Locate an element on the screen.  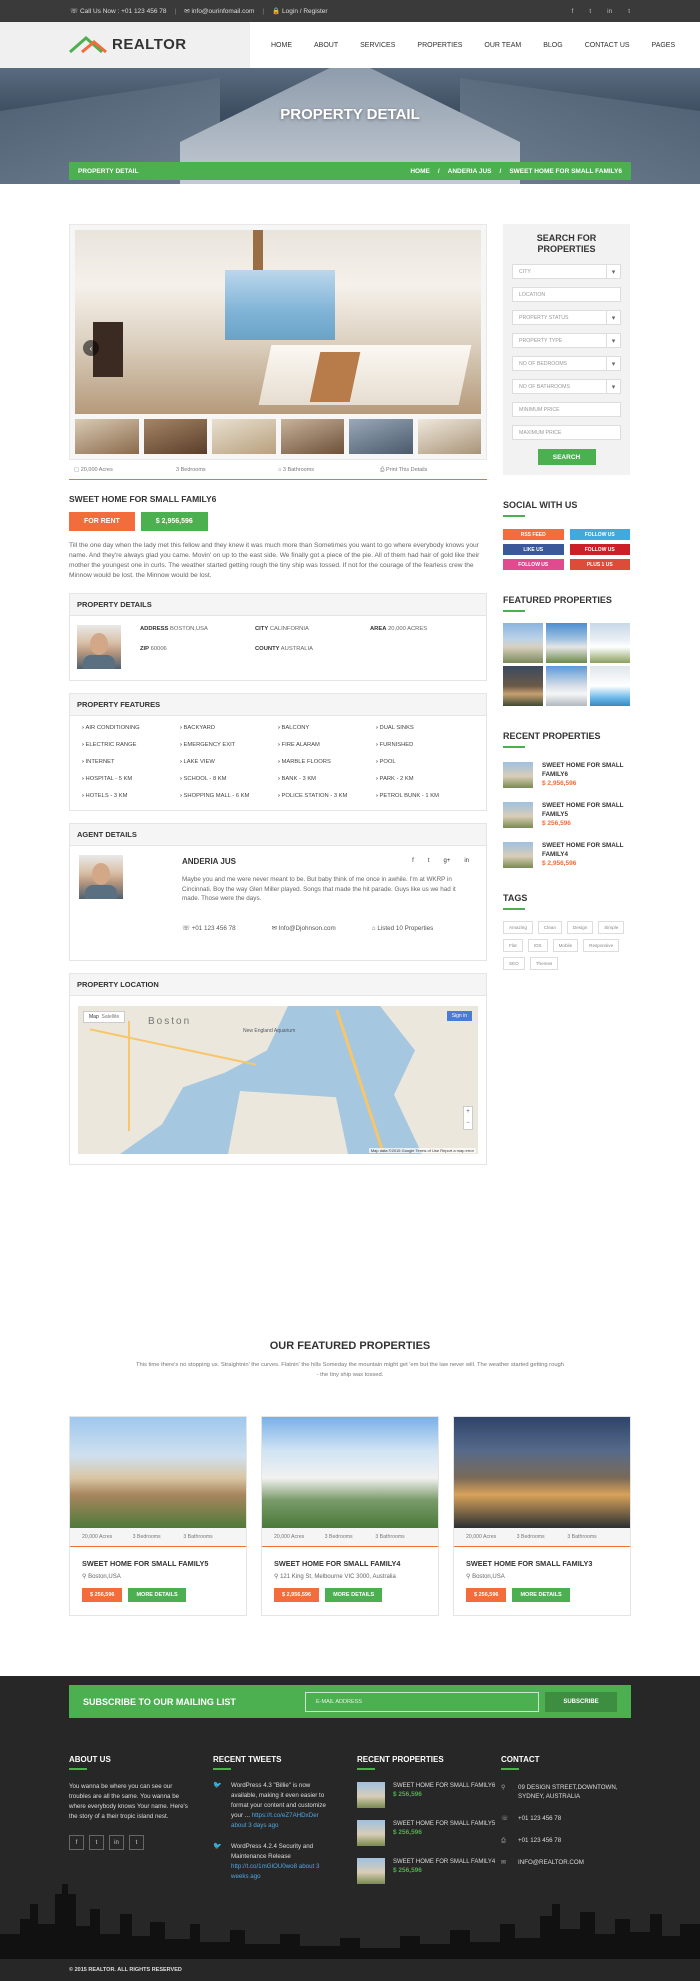
area-value: 20,000 Acres is located at coordinates (96, 470).